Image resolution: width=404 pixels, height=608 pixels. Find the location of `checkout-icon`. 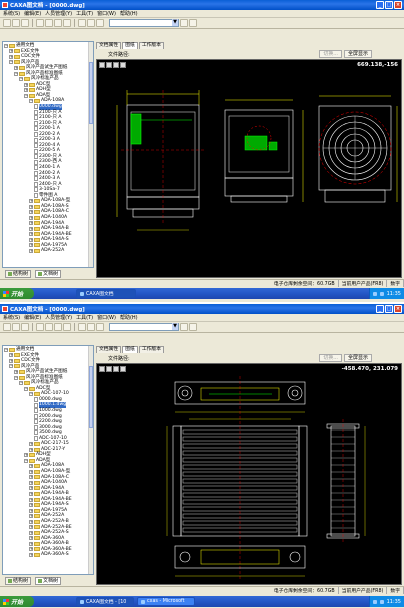

checkout-icon is located at coordinates (91, 23).